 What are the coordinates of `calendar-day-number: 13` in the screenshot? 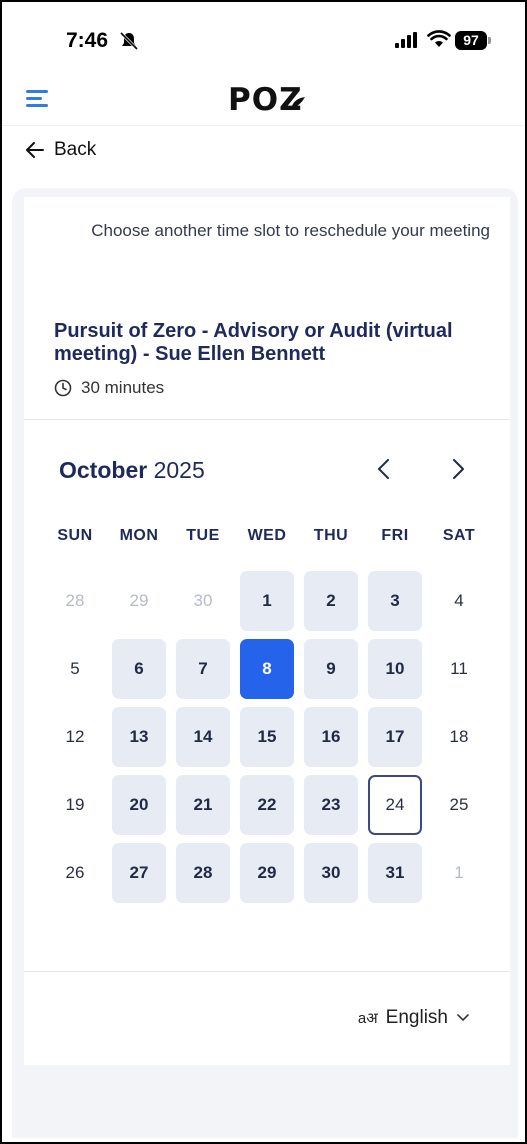 It's located at (139, 737).